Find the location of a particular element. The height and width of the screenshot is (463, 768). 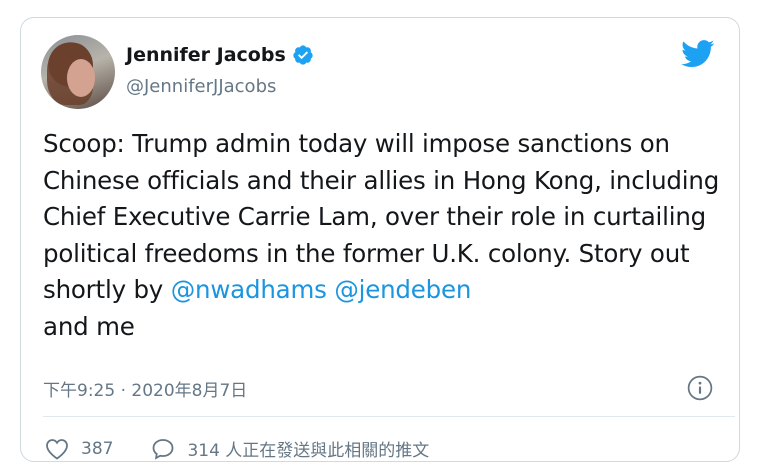

like-action: 387 is located at coordinates (79, 449).